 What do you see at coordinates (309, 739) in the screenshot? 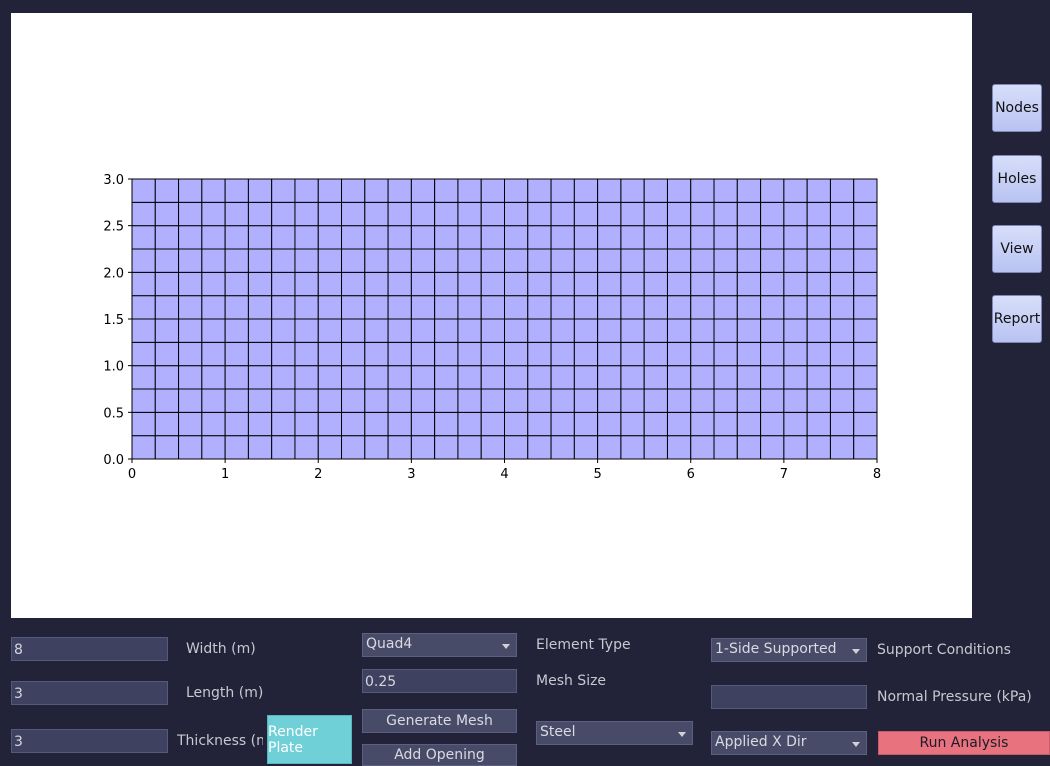
I see `render-plate-button: Render Plate` at bounding box center [309, 739].